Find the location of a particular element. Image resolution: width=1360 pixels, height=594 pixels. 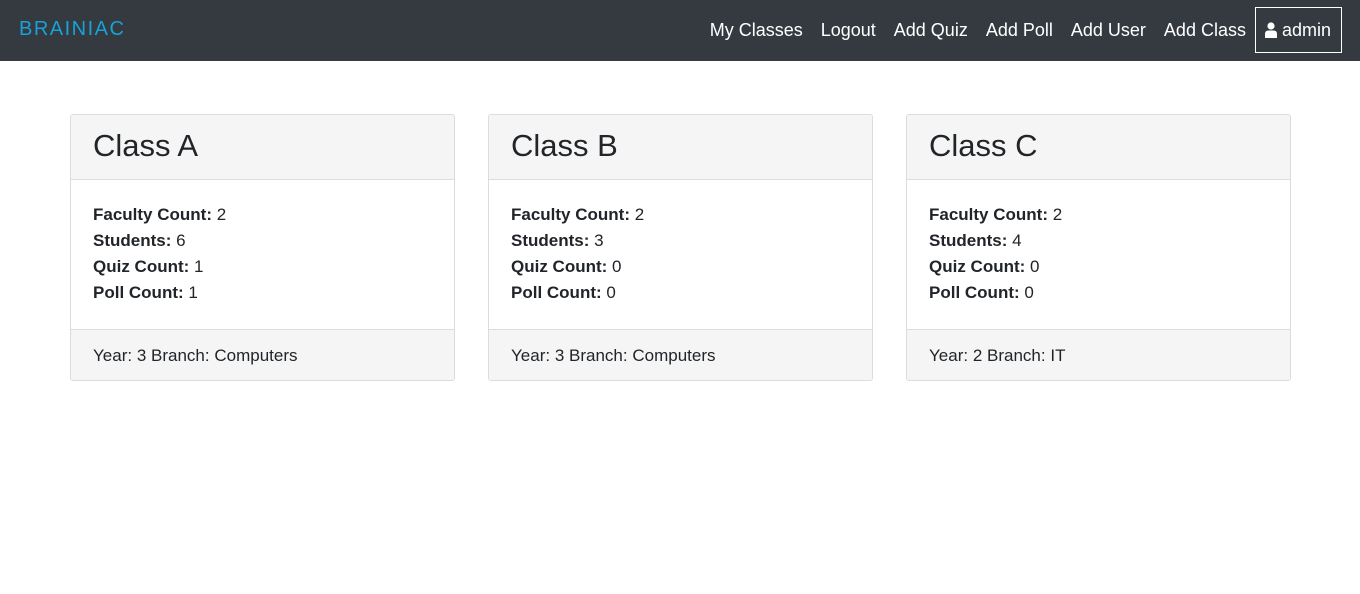

year-value: 2 is located at coordinates (977, 355).